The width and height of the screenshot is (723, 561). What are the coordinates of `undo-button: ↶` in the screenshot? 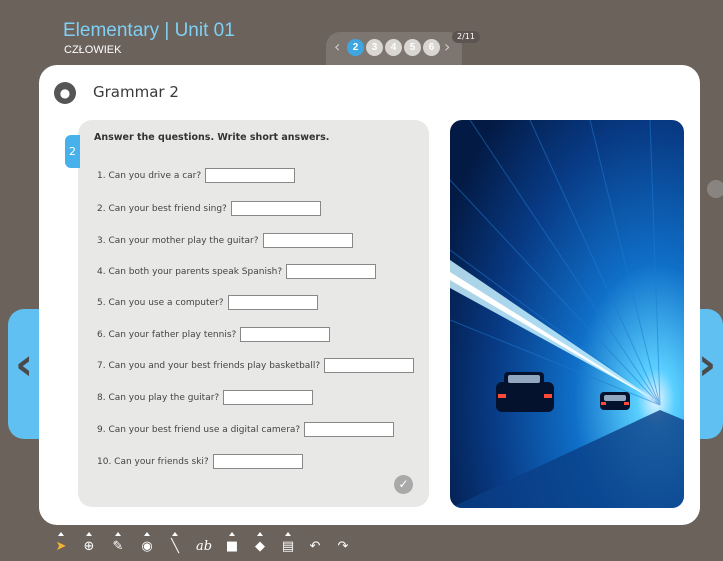 It's located at (315, 545).